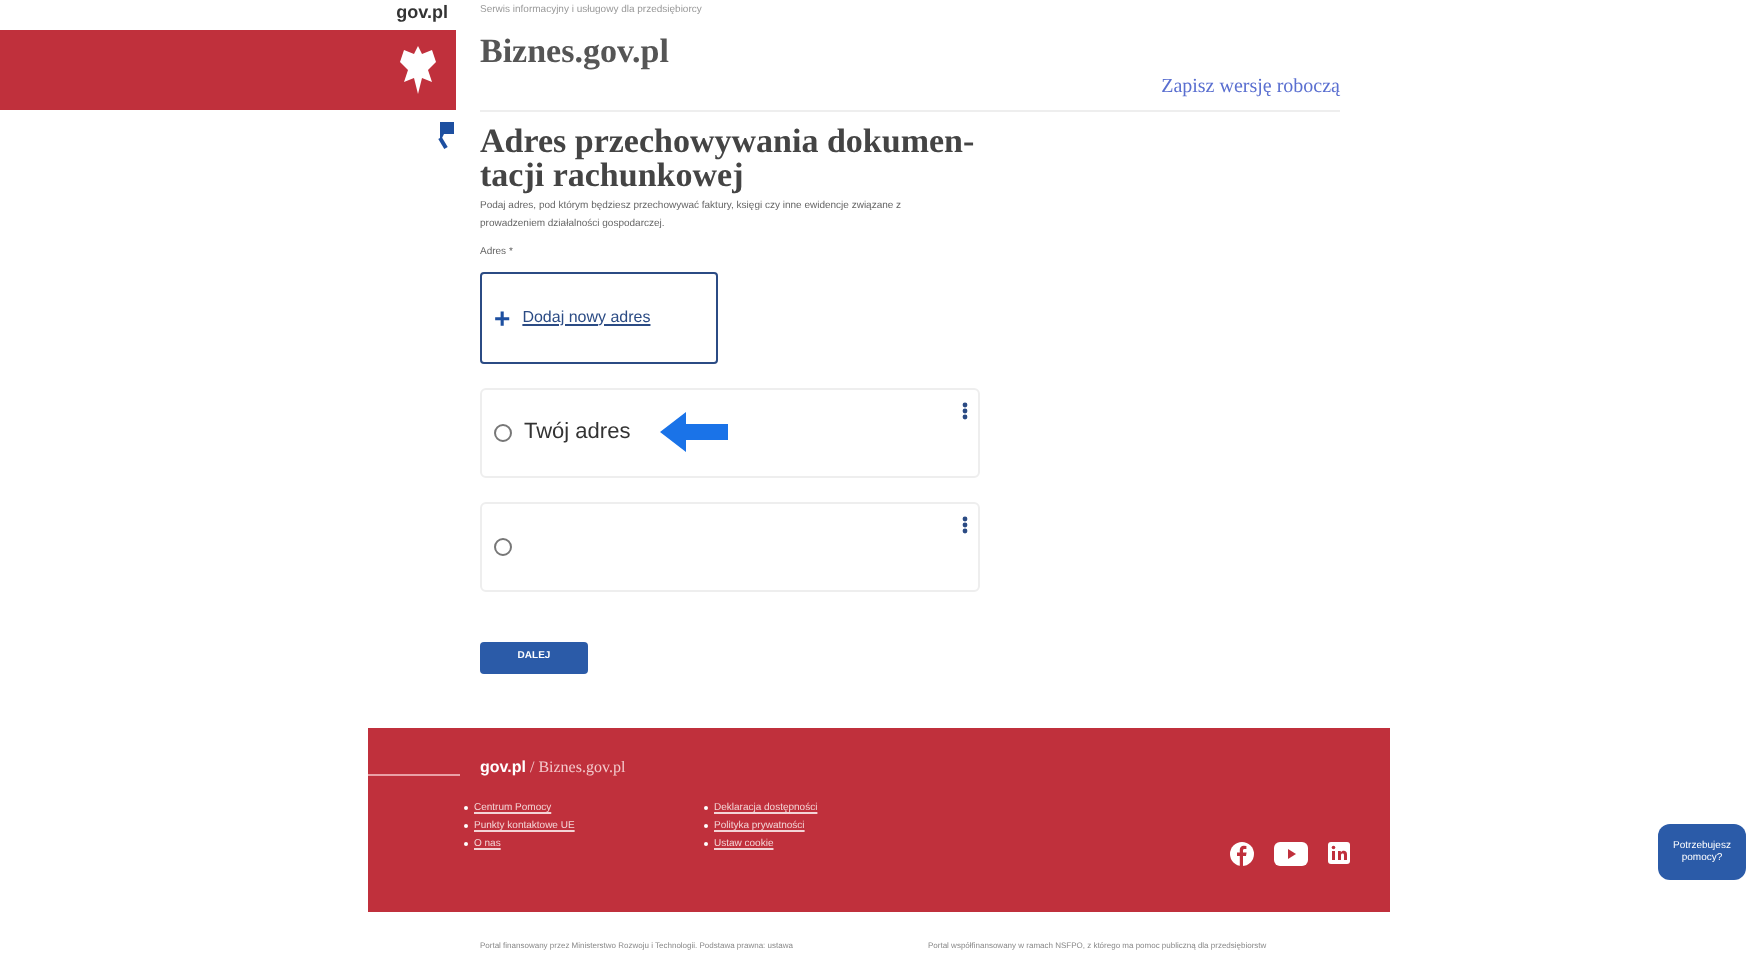 The height and width of the screenshot is (960, 1760). Describe the element at coordinates (1291, 853) in the screenshot. I see `youtube-icon` at that location.